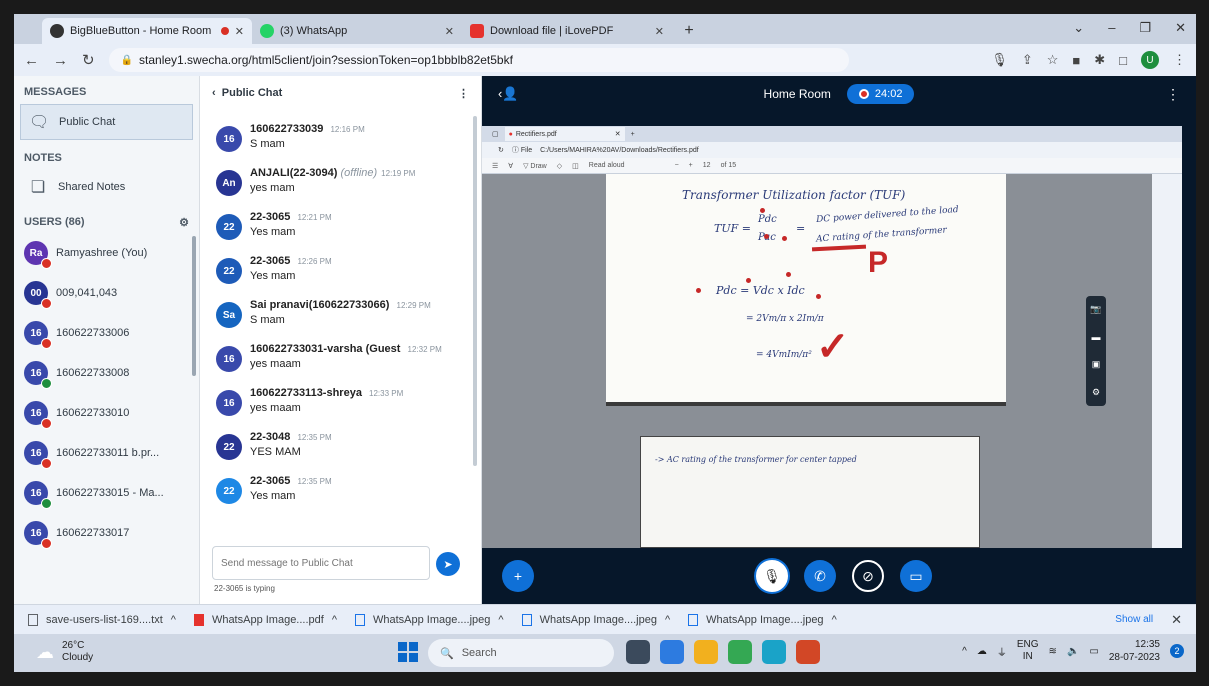 Image resolution: width=1209 pixels, height=686 pixels. I want to click on forward-icon: →, so click(60, 60).